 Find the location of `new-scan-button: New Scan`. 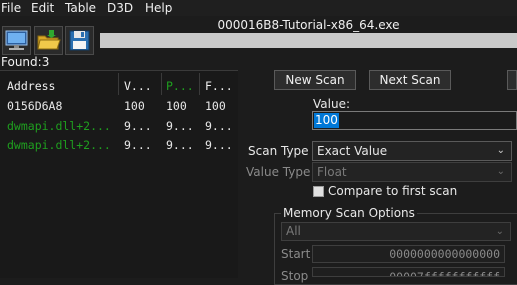

new-scan-button: New Scan is located at coordinates (315, 80).